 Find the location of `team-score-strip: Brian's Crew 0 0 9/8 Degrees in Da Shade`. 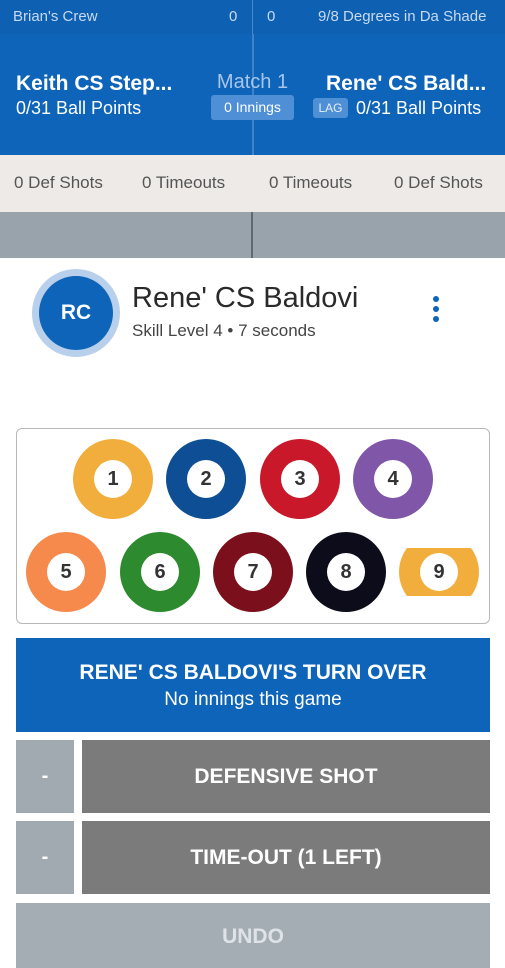

team-score-strip: Brian's Crew 0 0 9/8 Degrees in Da Shade is located at coordinates (252, 17).